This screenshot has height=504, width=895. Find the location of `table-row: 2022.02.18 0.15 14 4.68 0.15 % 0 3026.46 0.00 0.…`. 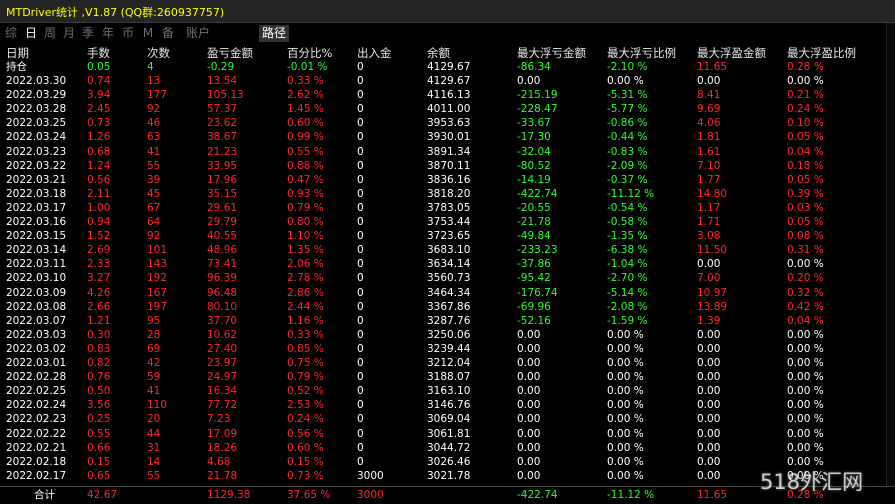

table-row: 2022.02.18 0.15 14 4.68 0.15 % 0 3026.46 0.00 0.… is located at coordinates (442, 463).